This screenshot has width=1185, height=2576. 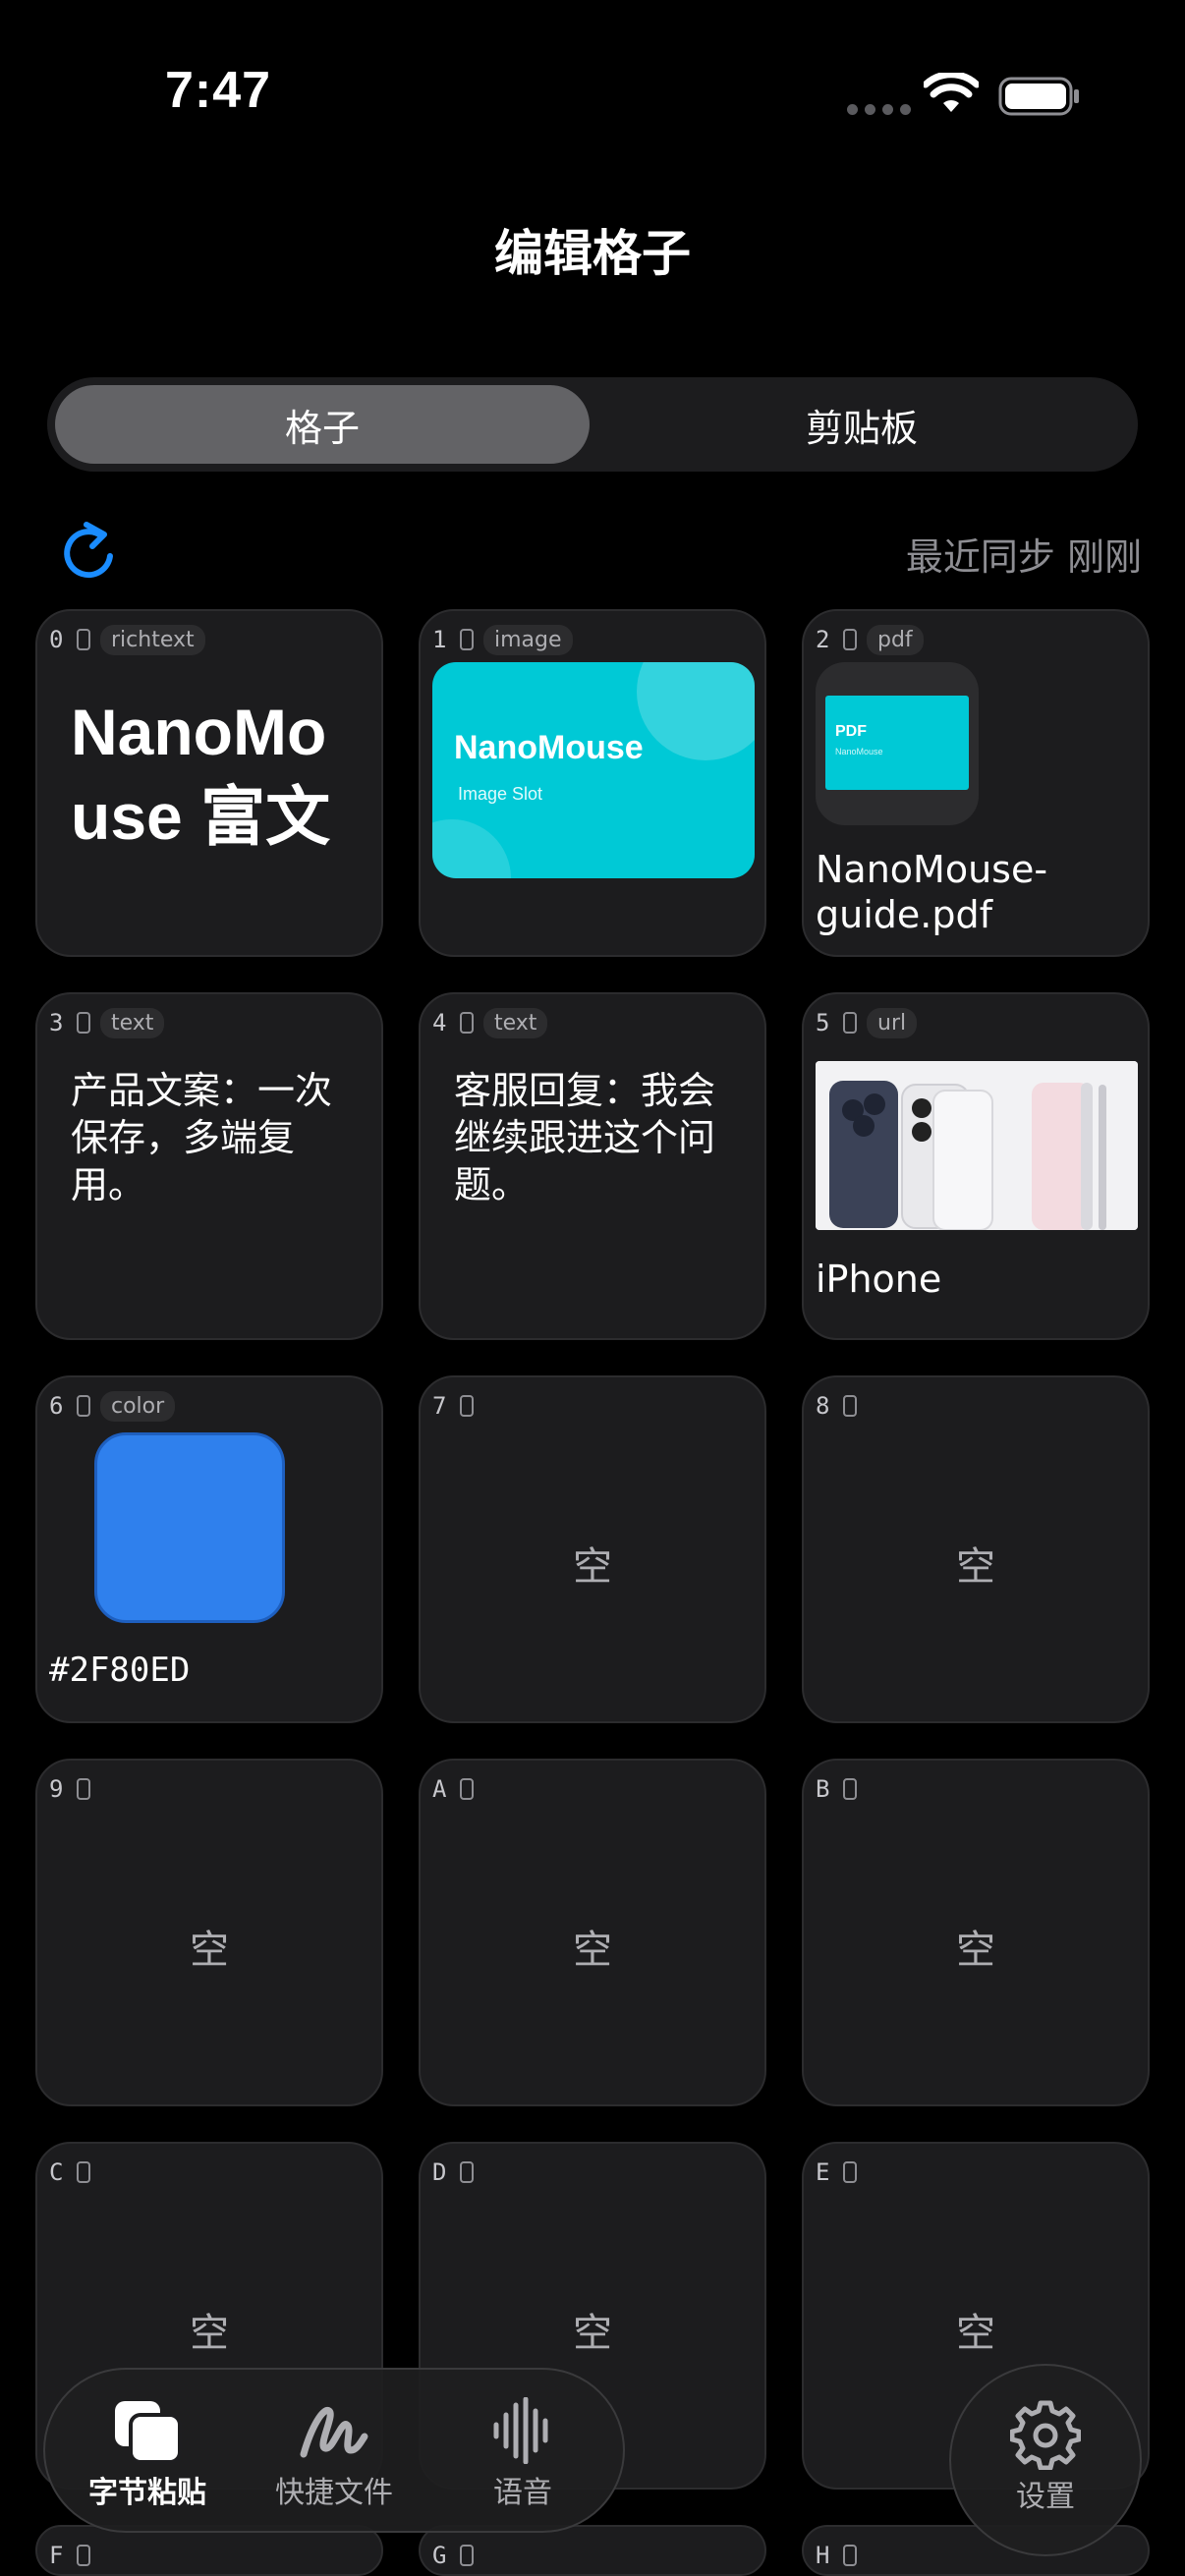 What do you see at coordinates (501, 794) in the screenshot?
I see `image-preview-subtitle: Image Slot` at bounding box center [501, 794].